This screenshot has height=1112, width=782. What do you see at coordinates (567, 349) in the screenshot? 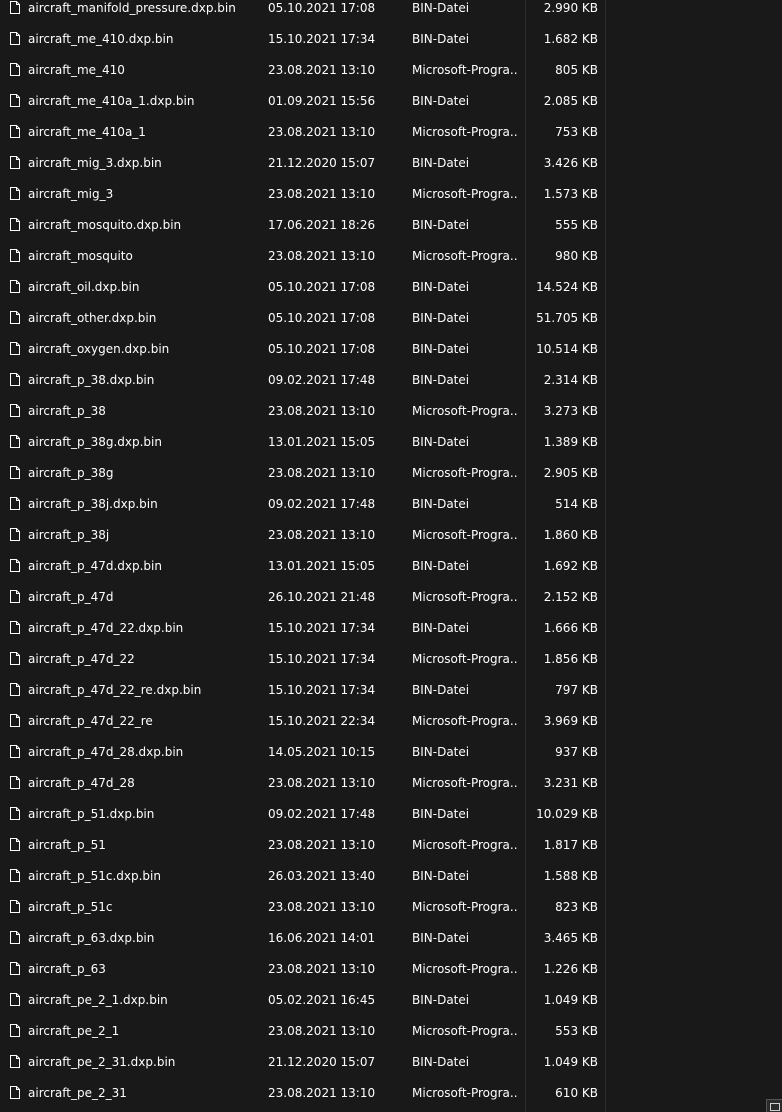
I see `file-size: 10.514 KB` at bounding box center [567, 349].